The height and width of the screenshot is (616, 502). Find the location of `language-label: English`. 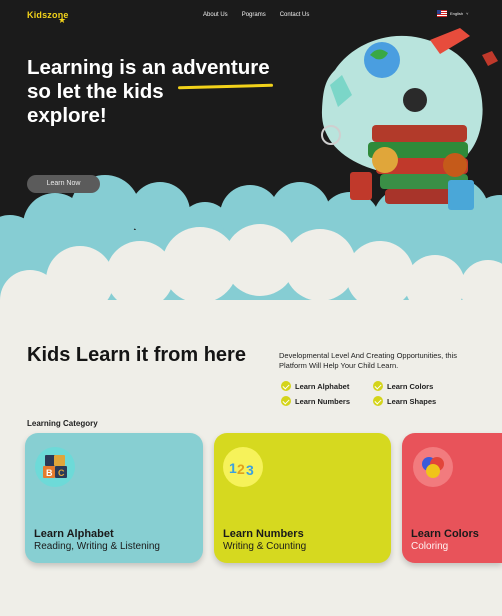

language-label: English is located at coordinates (457, 13).